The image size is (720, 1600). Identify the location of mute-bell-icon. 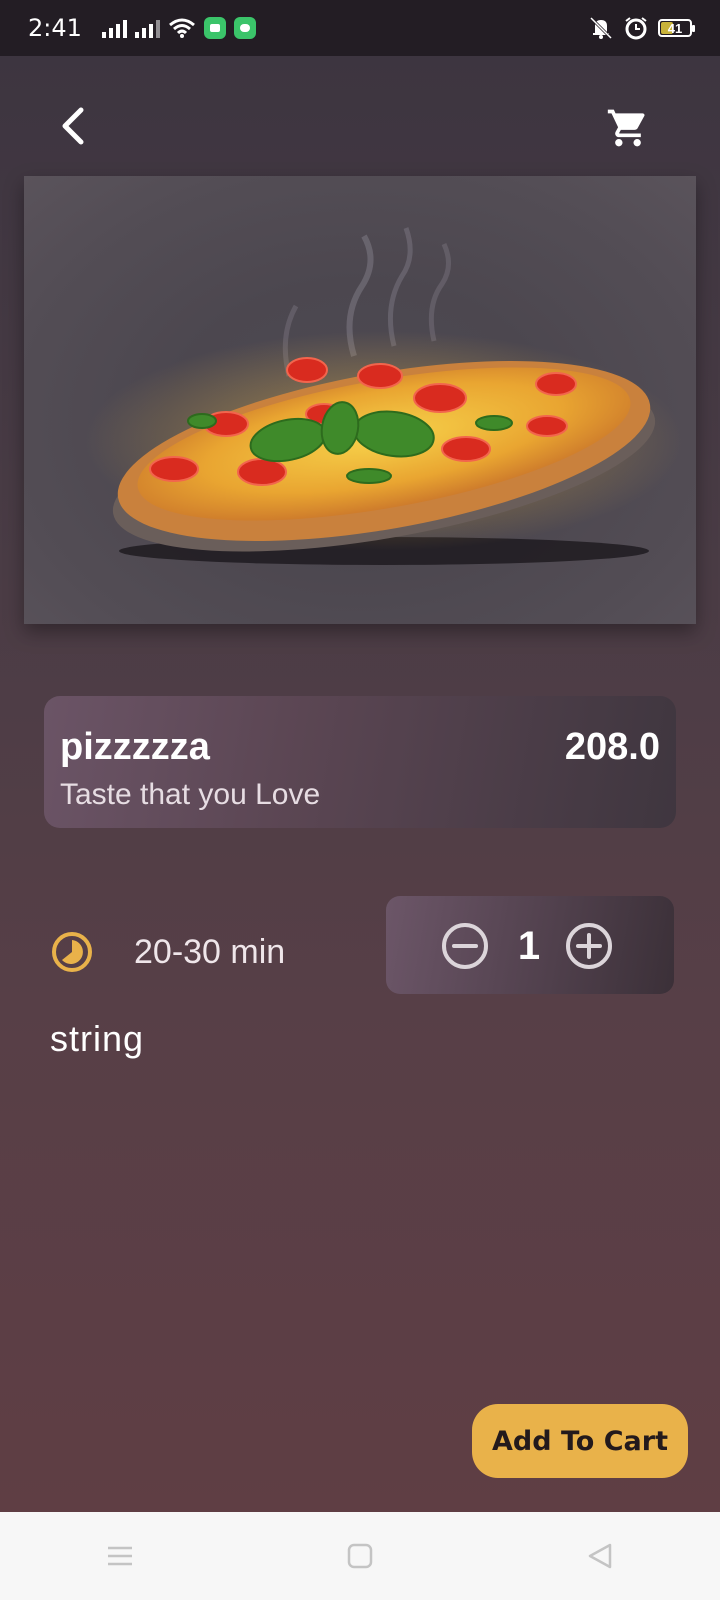
(601, 28).